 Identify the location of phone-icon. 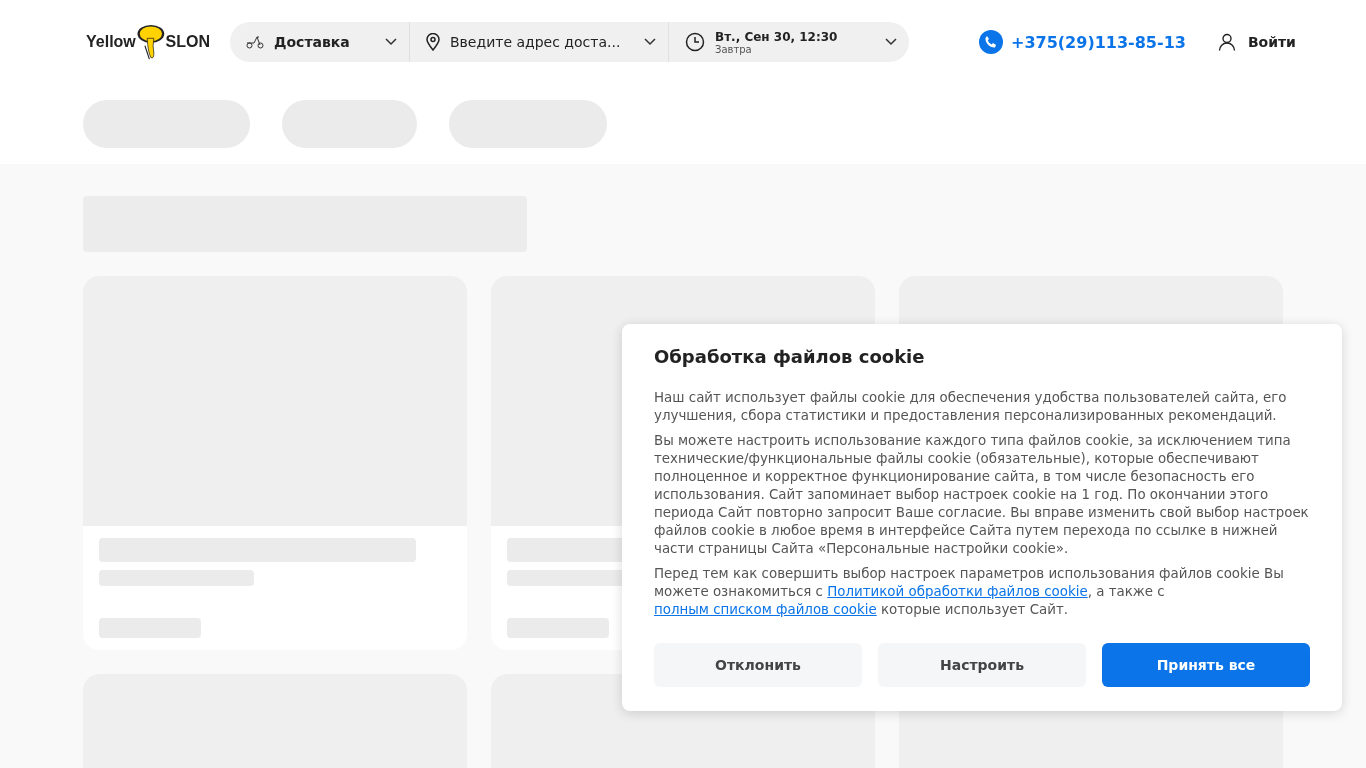
(991, 42).